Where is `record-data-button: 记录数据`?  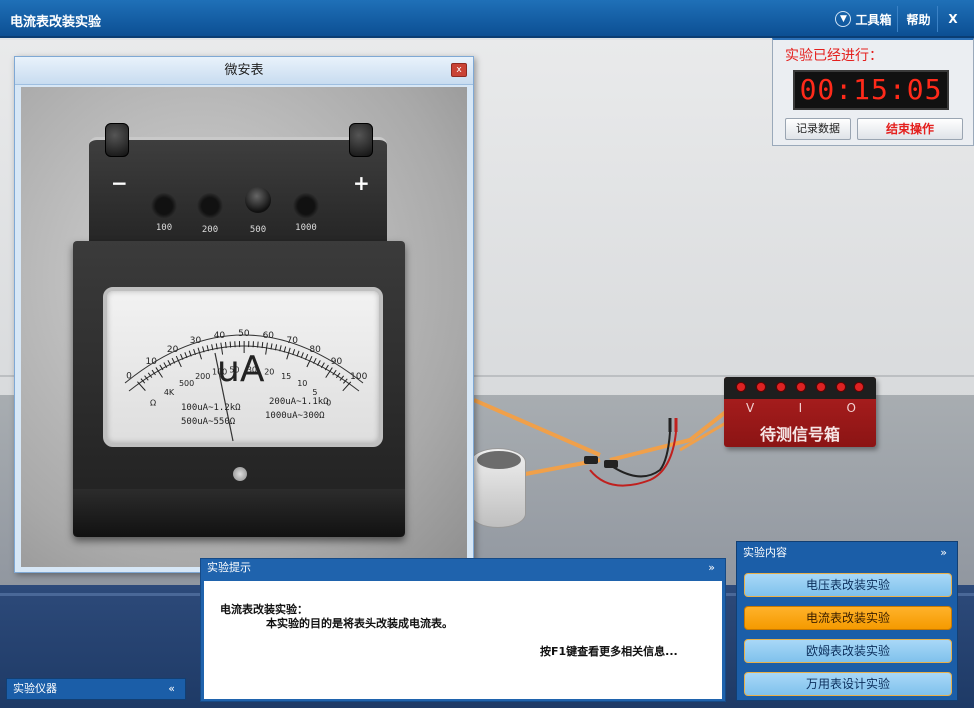
record-data-button: 记录数据 is located at coordinates (818, 129).